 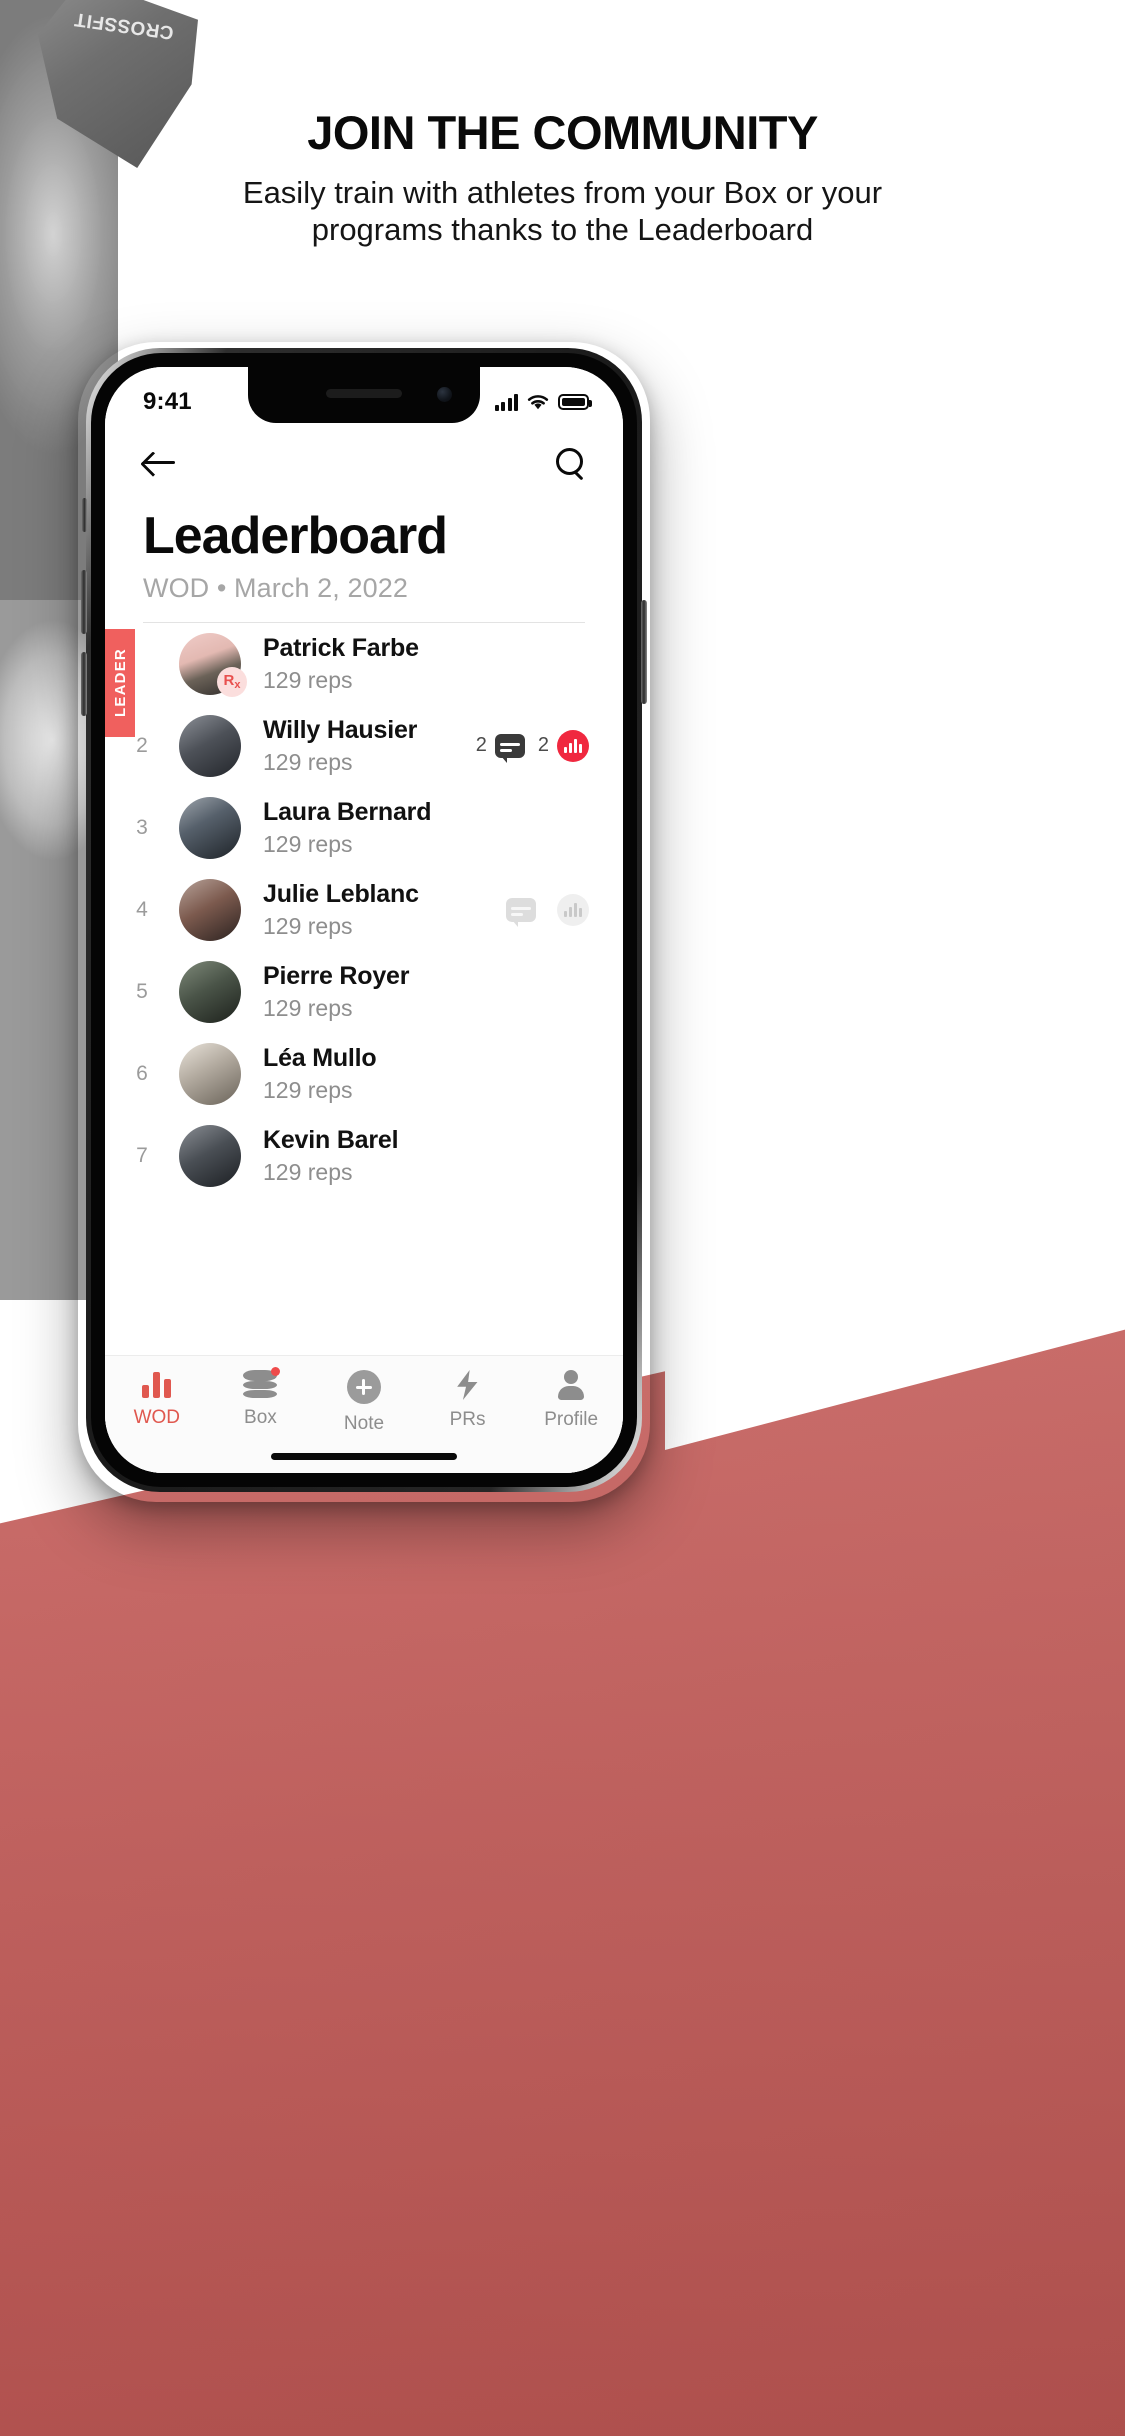 What do you see at coordinates (142, 1155) in the screenshot?
I see `row-rank: 7` at bounding box center [142, 1155].